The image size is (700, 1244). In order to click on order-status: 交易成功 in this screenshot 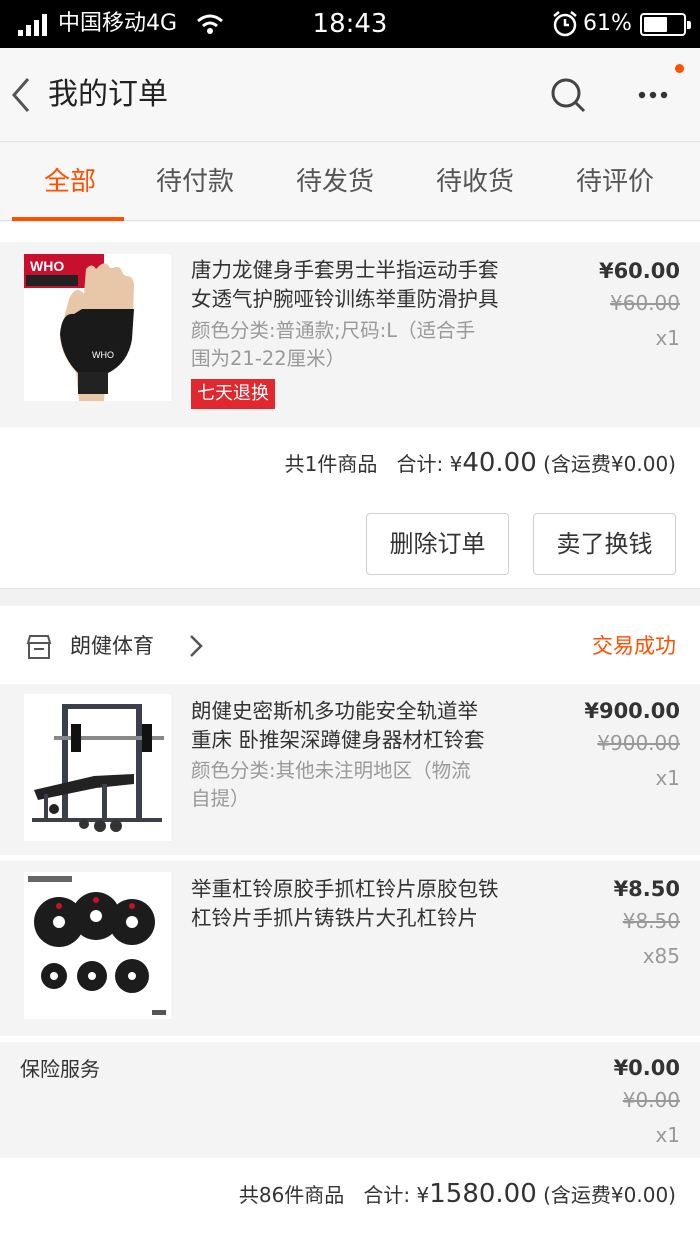, I will do `click(634, 646)`.